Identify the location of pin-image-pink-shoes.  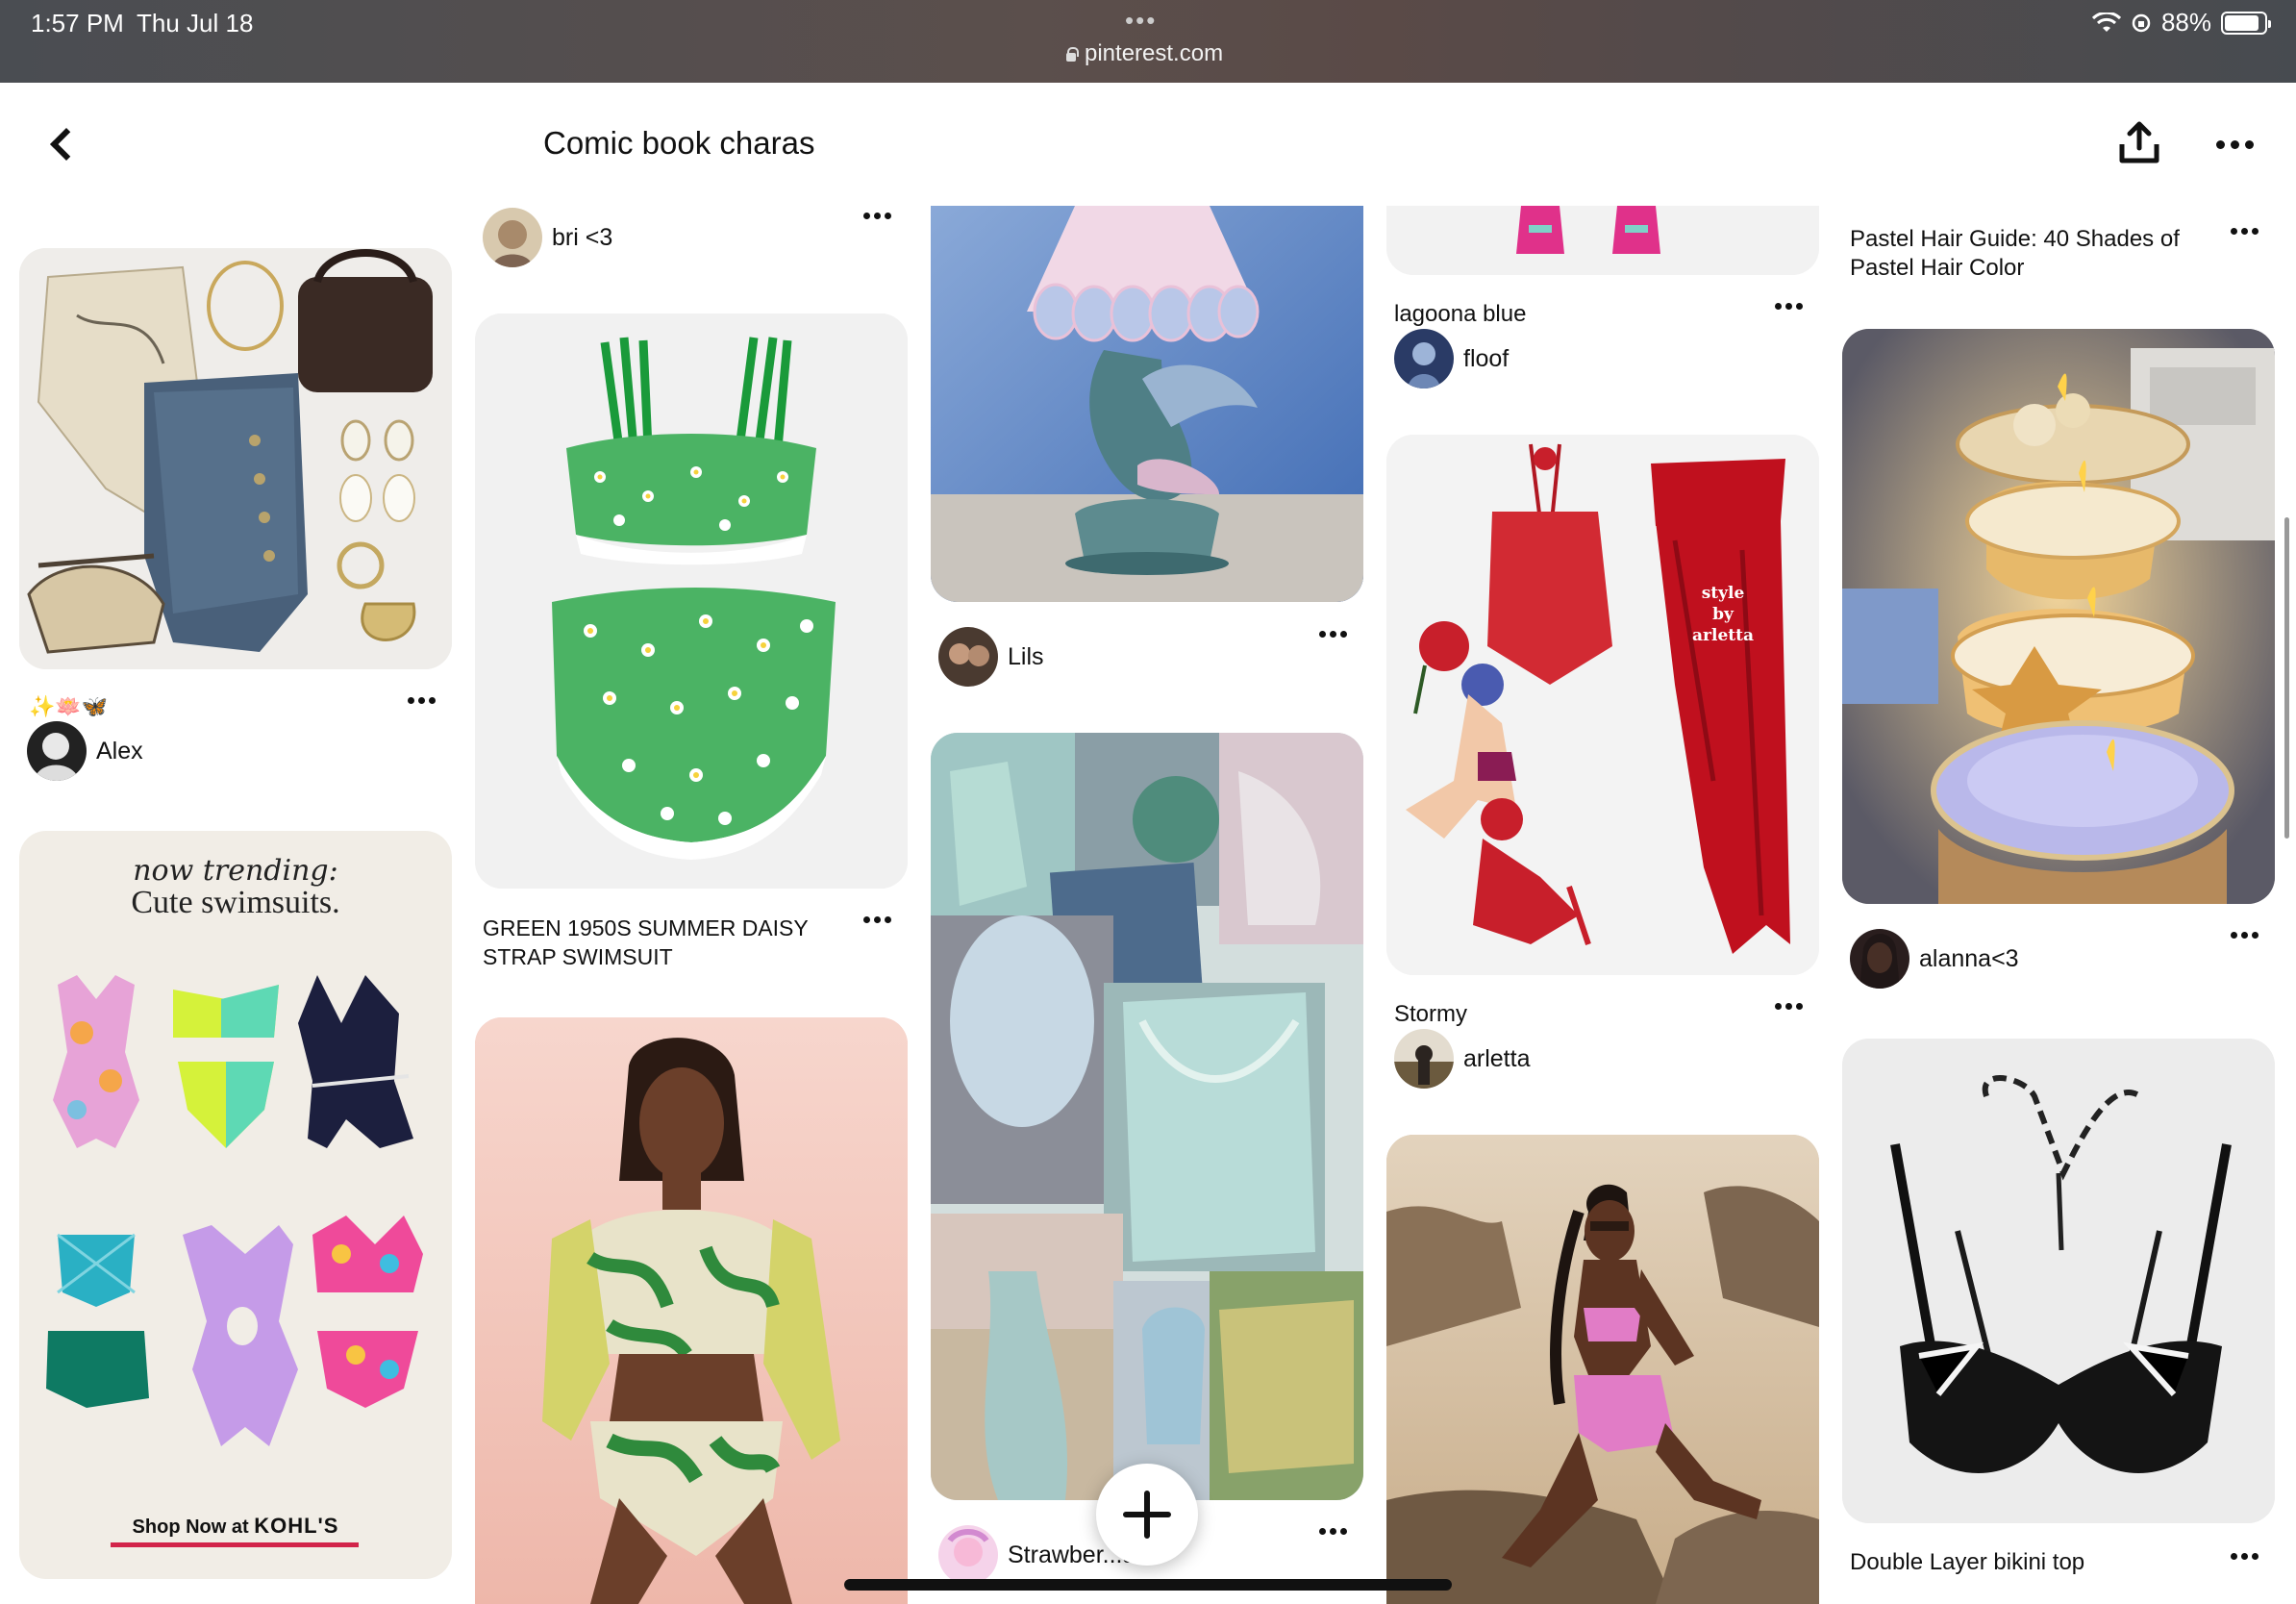
(1602, 240).